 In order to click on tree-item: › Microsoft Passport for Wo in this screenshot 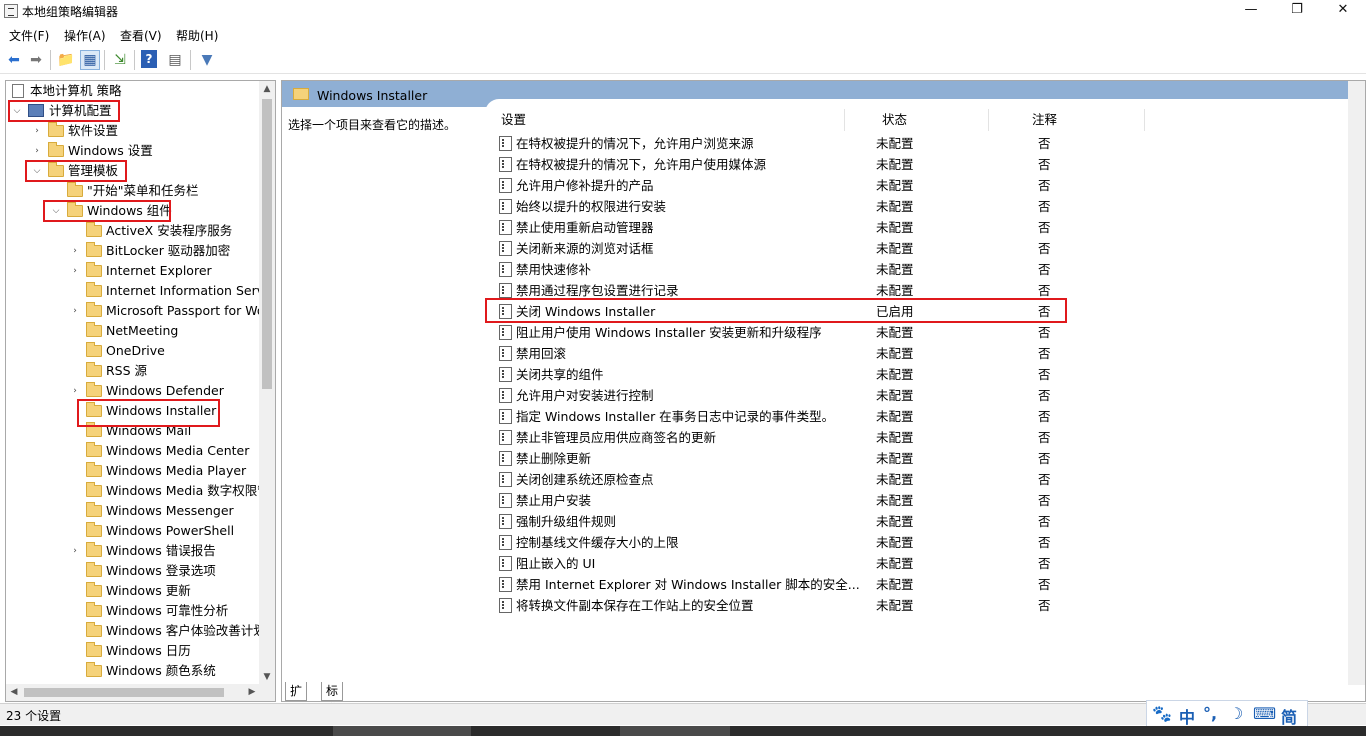, I will do `click(136, 311)`.